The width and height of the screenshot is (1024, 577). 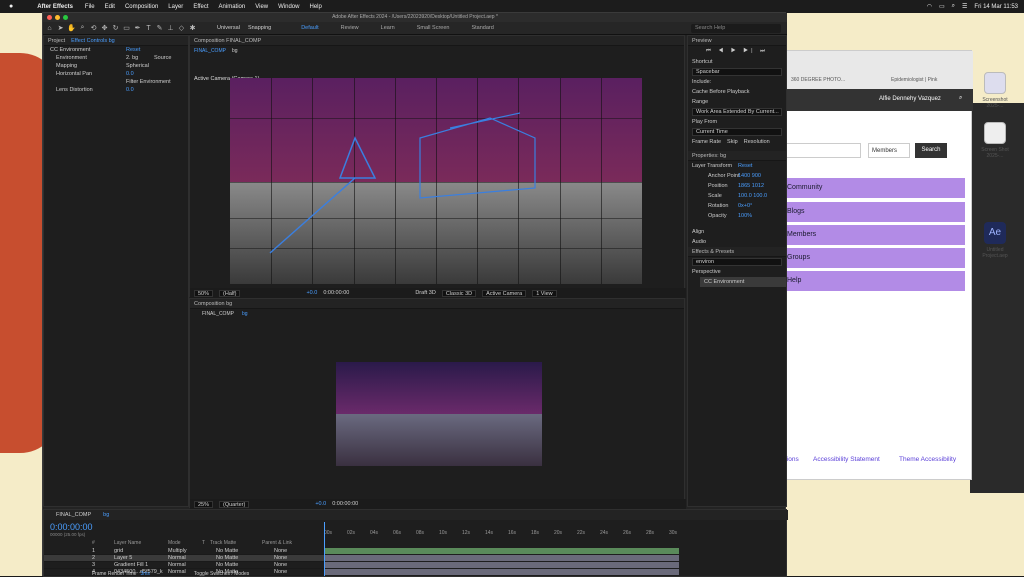 I want to click on layer-row: 3 Gradient Fill 1 Normal No Matte None, so click(x=184, y=565).